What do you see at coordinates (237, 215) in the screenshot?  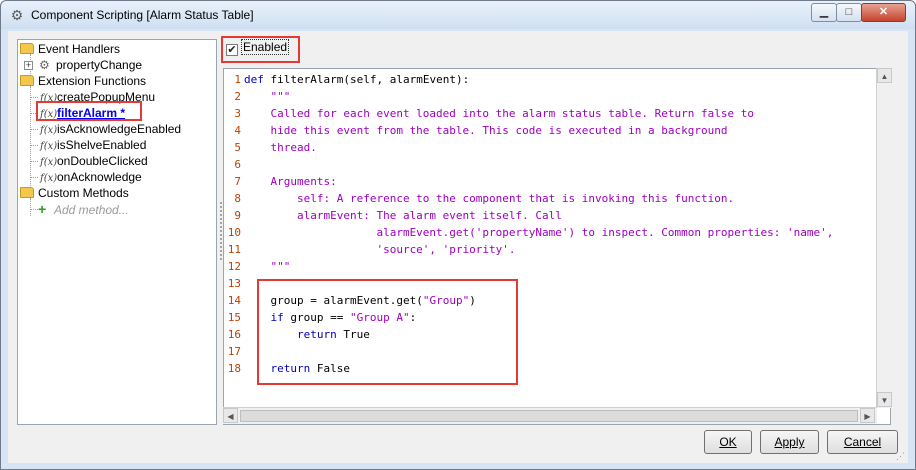 I see `line-number: 9` at bounding box center [237, 215].